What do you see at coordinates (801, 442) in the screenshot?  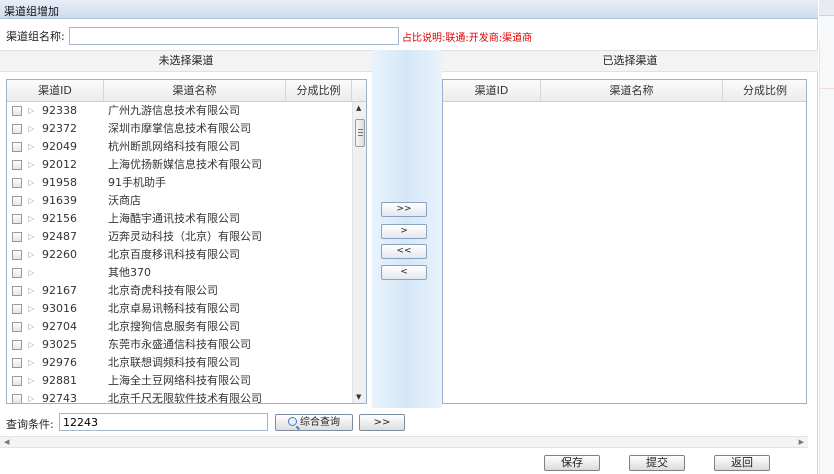 I see `scroll-right-icon: ▶` at bounding box center [801, 442].